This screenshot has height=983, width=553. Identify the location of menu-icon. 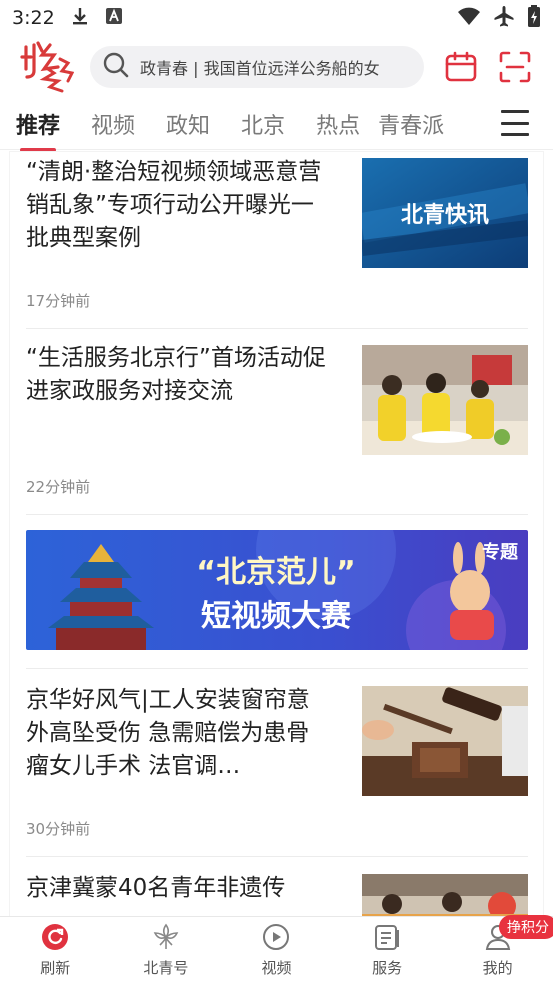
(515, 123).